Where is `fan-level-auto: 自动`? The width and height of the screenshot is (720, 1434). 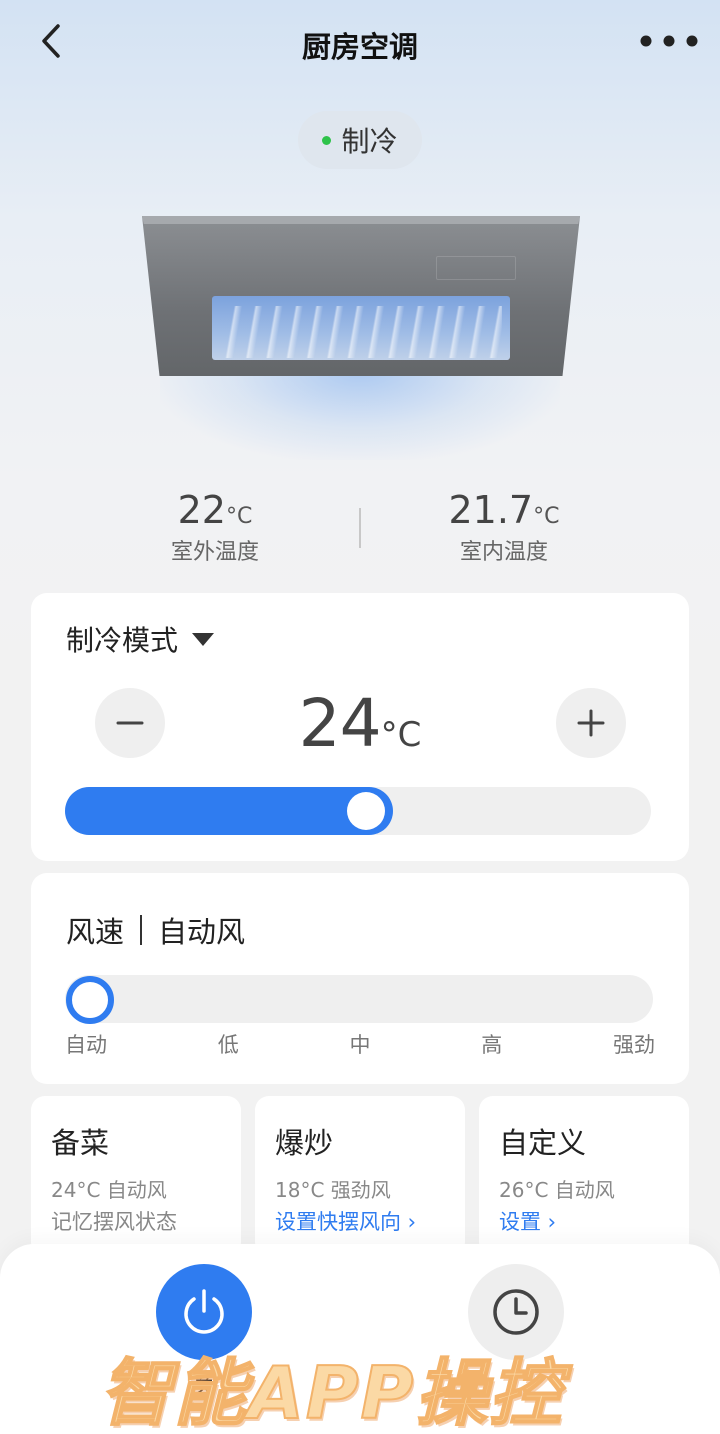 fan-level-auto: 自动 is located at coordinates (86, 1044).